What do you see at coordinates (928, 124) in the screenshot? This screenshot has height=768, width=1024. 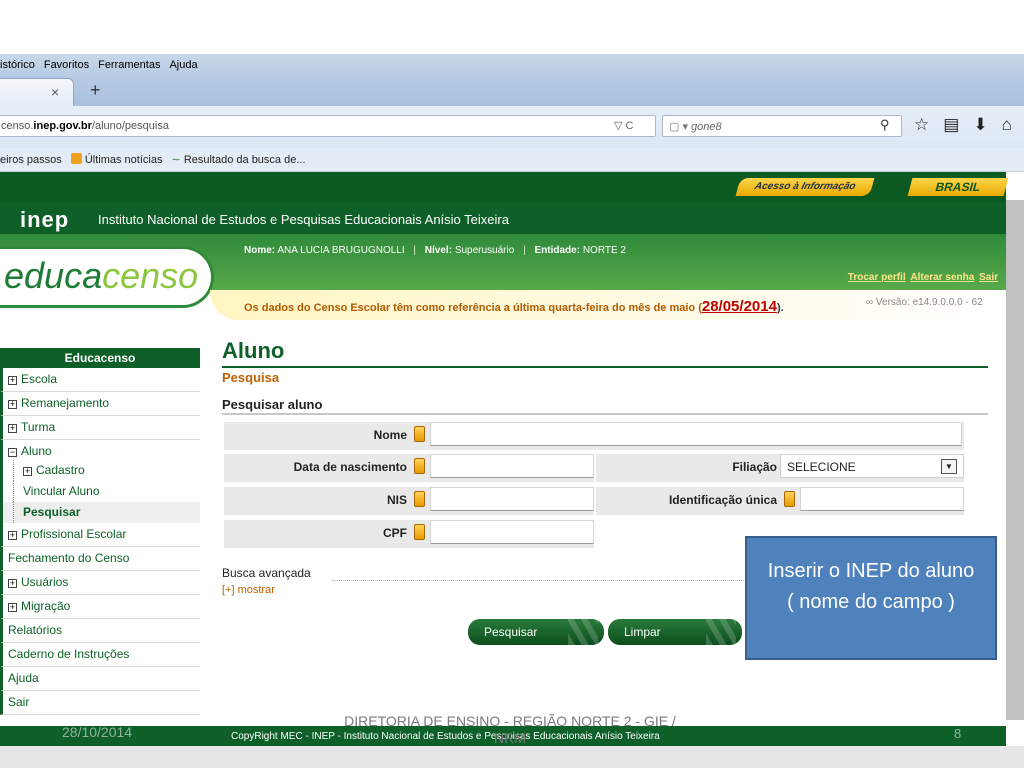 I see `star-icon: ☆` at bounding box center [928, 124].